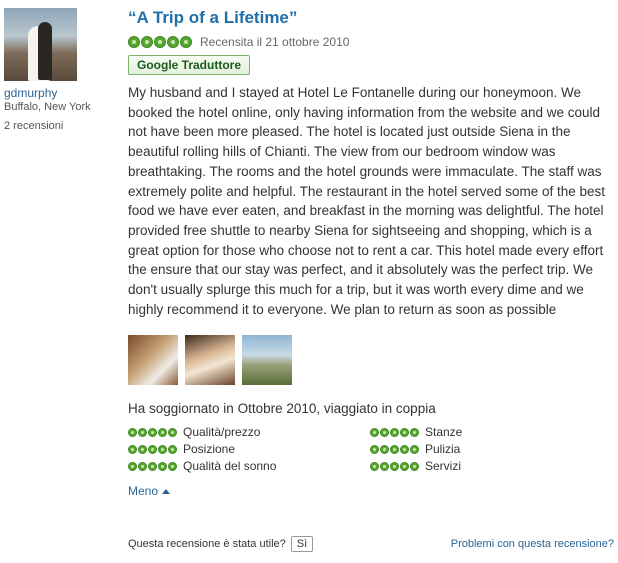 The width and height of the screenshot is (618, 563). What do you see at coordinates (302, 544) in the screenshot?
I see `helpful-yes-button: Sì` at bounding box center [302, 544].